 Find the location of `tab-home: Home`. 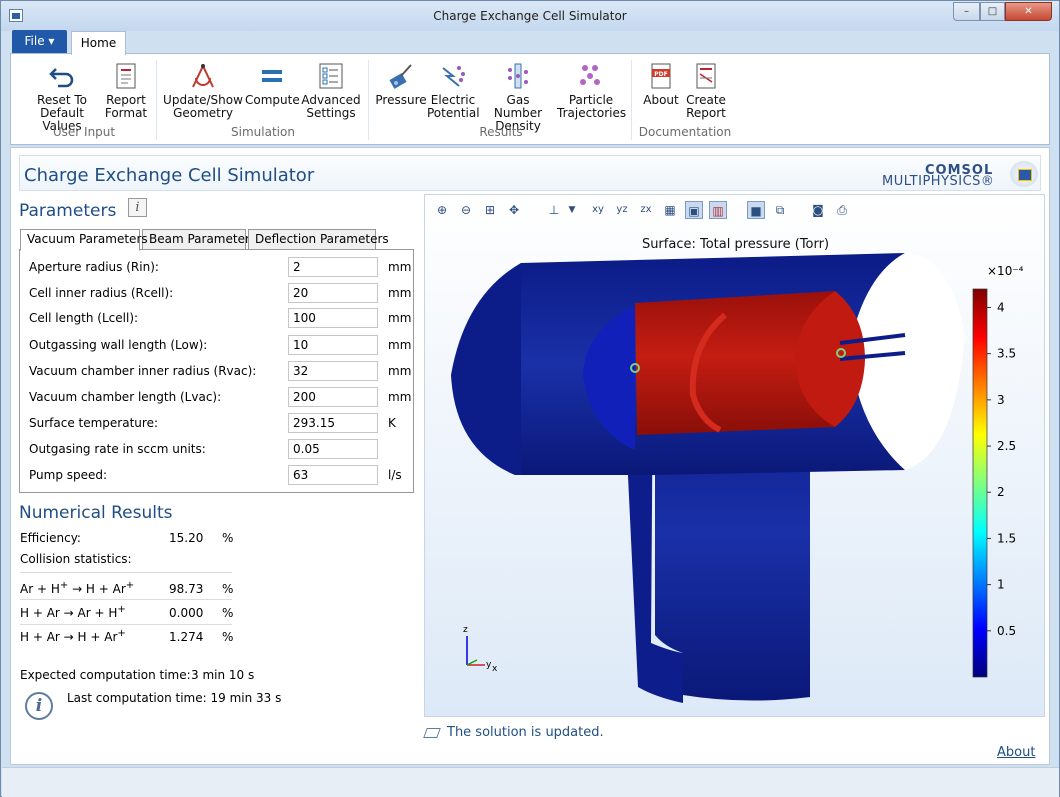

tab-home: Home is located at coordinates (98, 43).